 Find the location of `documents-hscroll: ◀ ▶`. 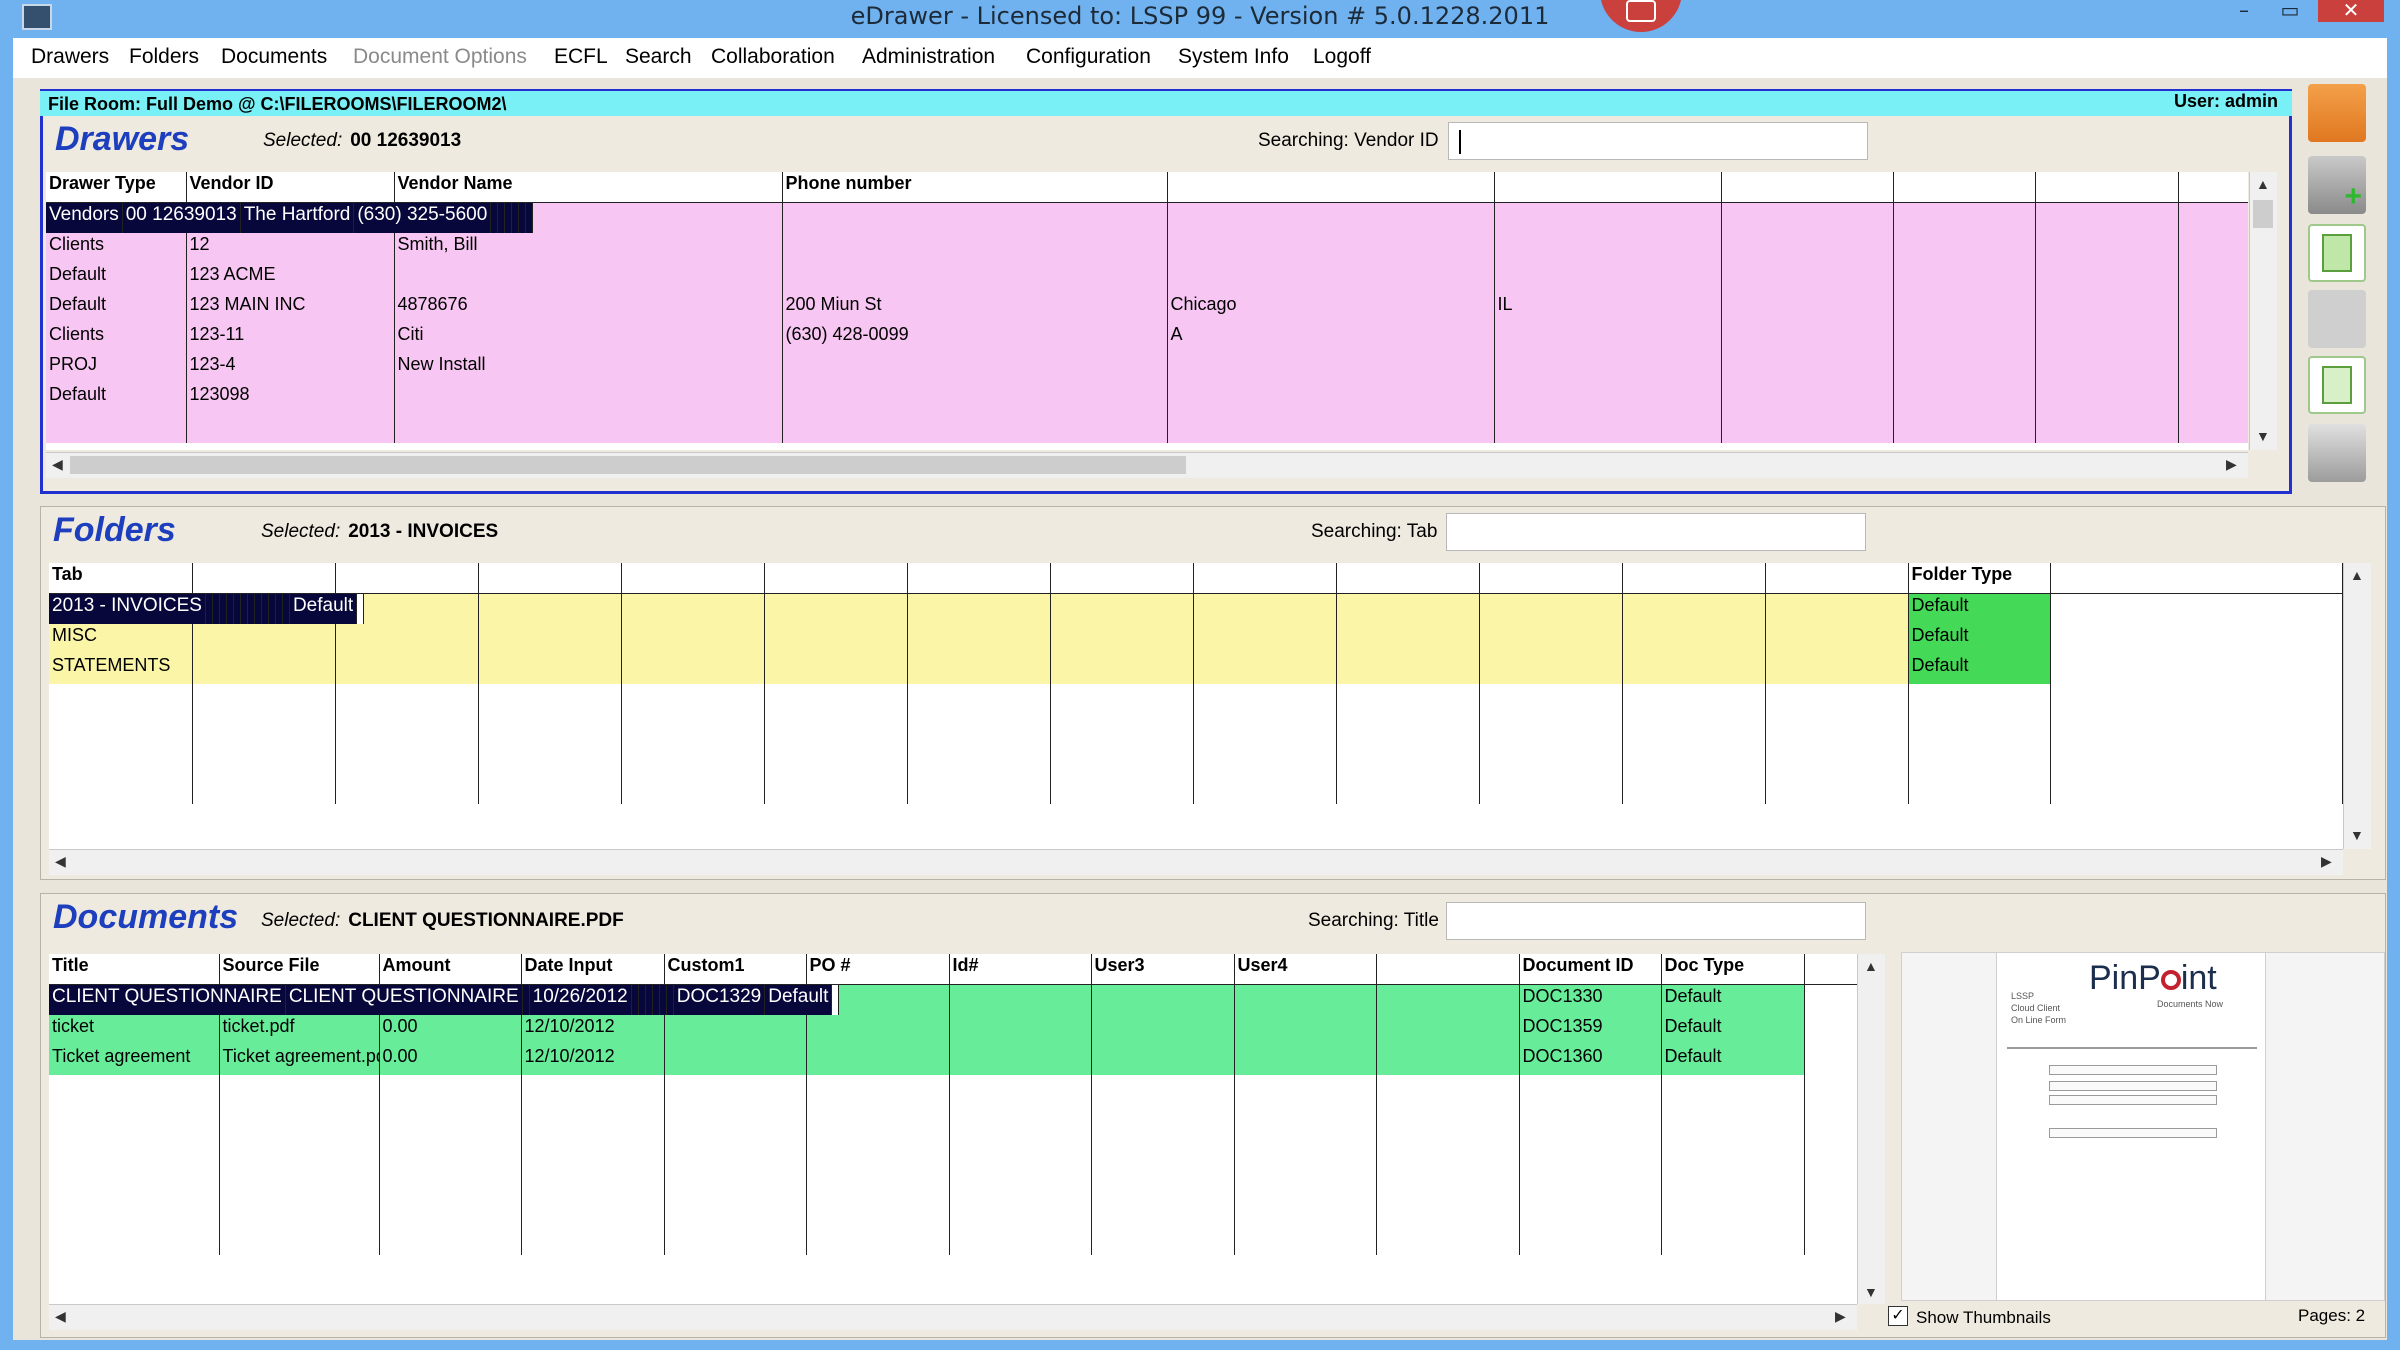

documents-hscroll: ◀ ▶ is located at coordinates (953, 1317).